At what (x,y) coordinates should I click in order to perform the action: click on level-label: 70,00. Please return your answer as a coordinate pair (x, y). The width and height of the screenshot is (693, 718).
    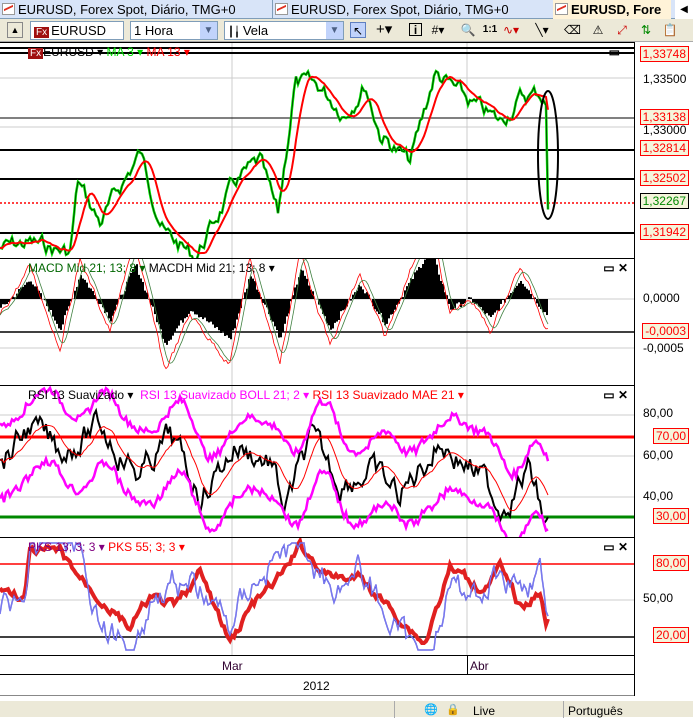
    Looking at the image, I should click on (671, 436).